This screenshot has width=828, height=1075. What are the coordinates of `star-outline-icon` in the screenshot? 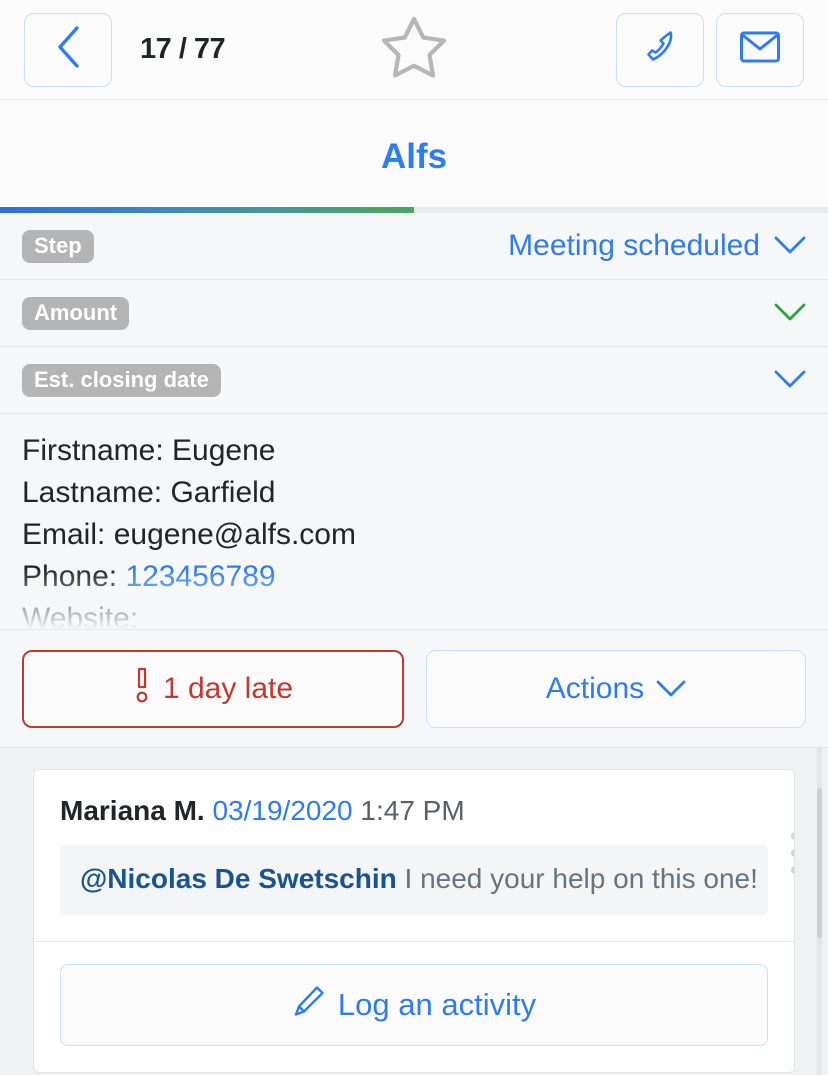 It's located at (414, 49).